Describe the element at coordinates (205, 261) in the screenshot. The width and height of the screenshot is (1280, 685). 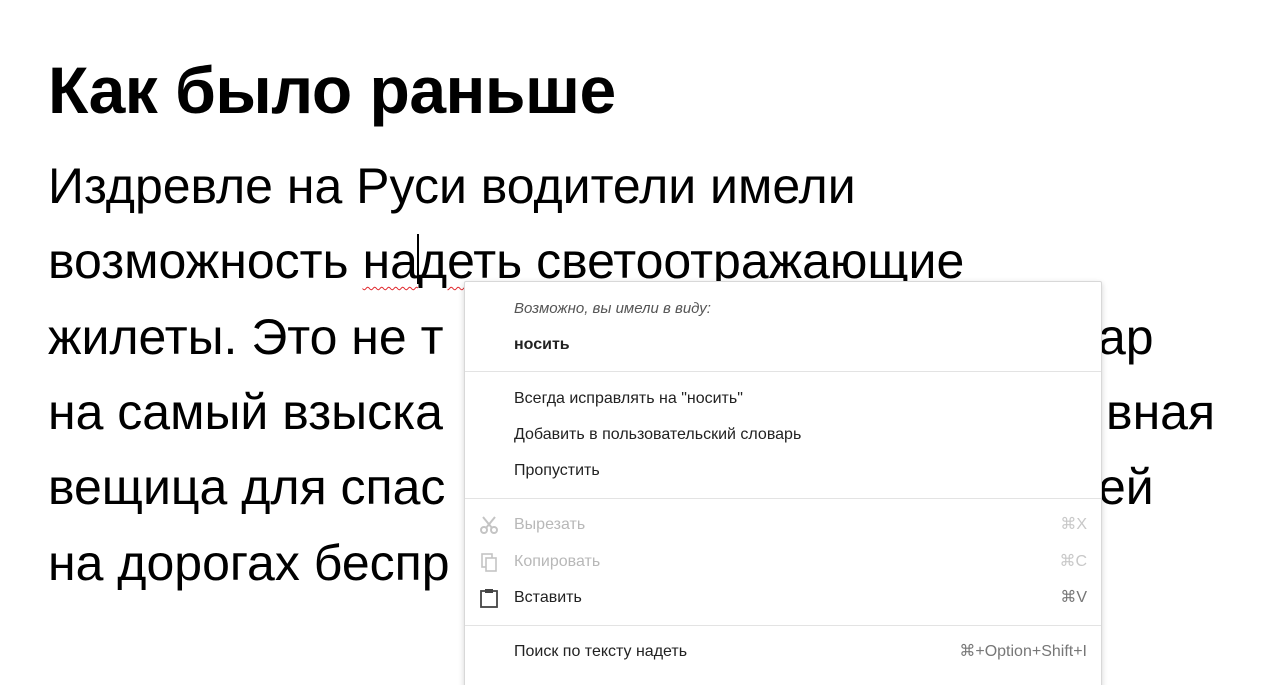
I see `body-text-segment: возможность` at that location.